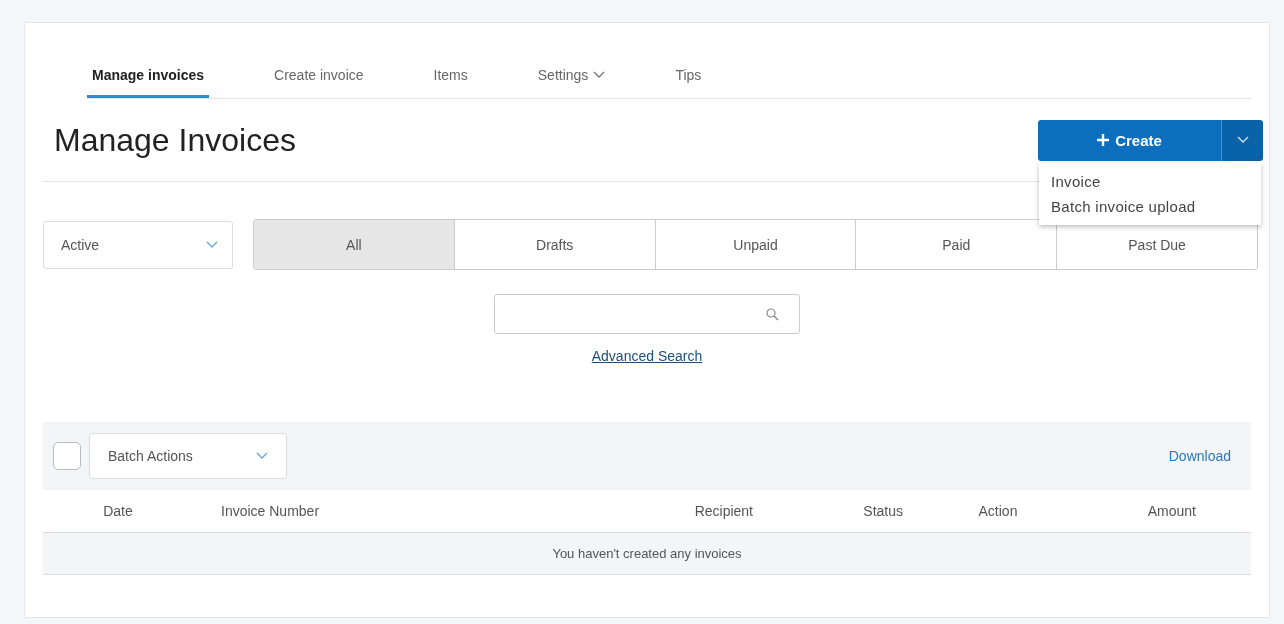 The image size is (1284, 624). Describe the element at coordinates (138, 244) in the screenshot. I see `status-select: Active` at that location.